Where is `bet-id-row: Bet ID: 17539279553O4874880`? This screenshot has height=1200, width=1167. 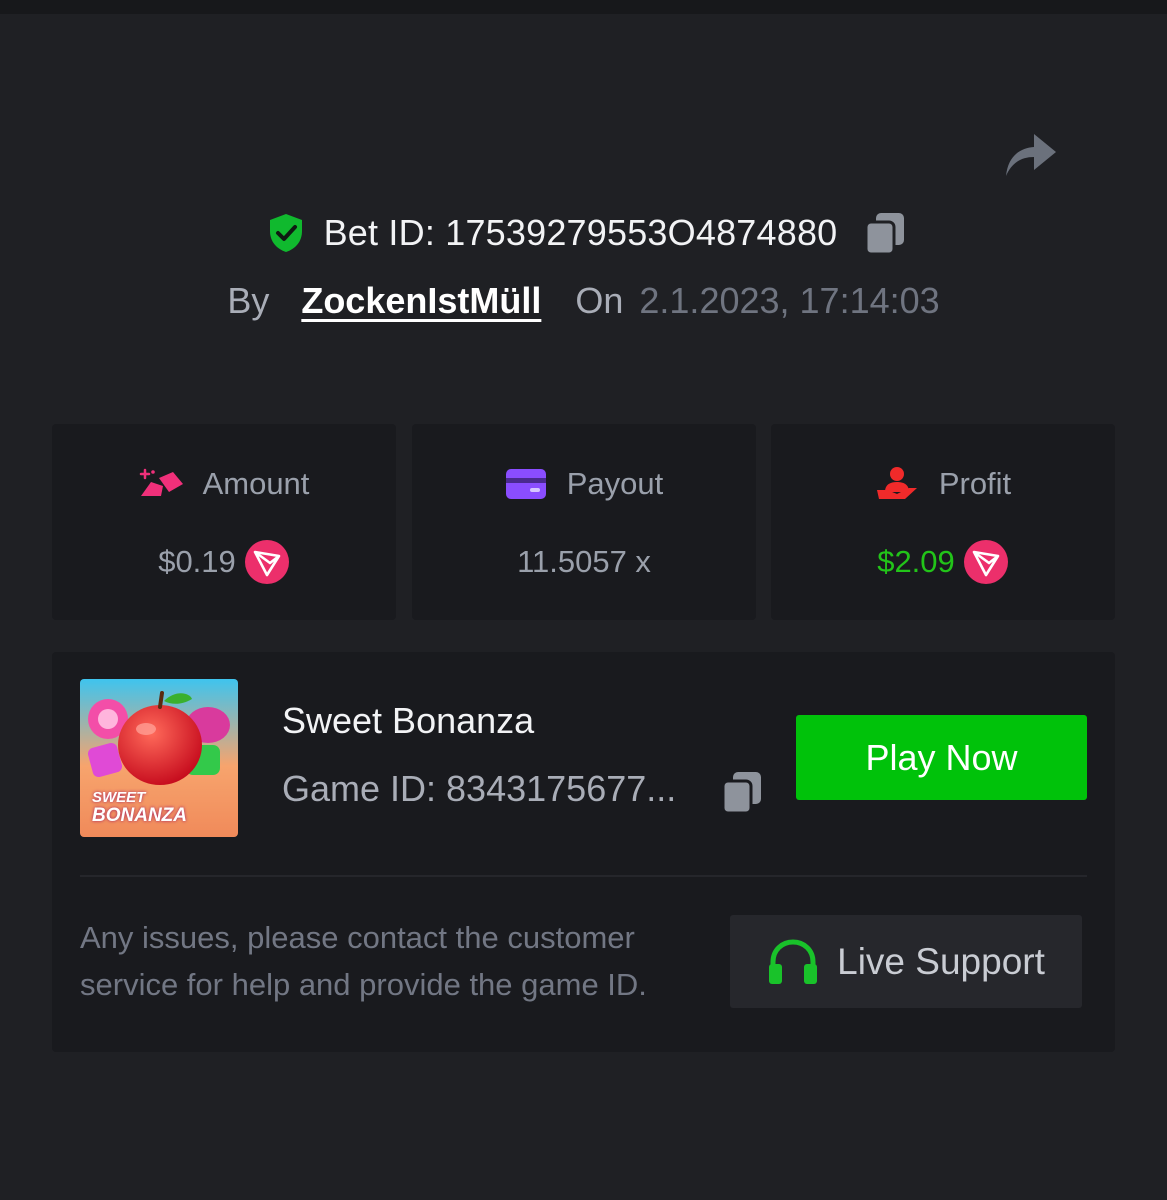
bet-id-row: Bet ID: 17539279553O4874880 is located at coordinates (583, 233).